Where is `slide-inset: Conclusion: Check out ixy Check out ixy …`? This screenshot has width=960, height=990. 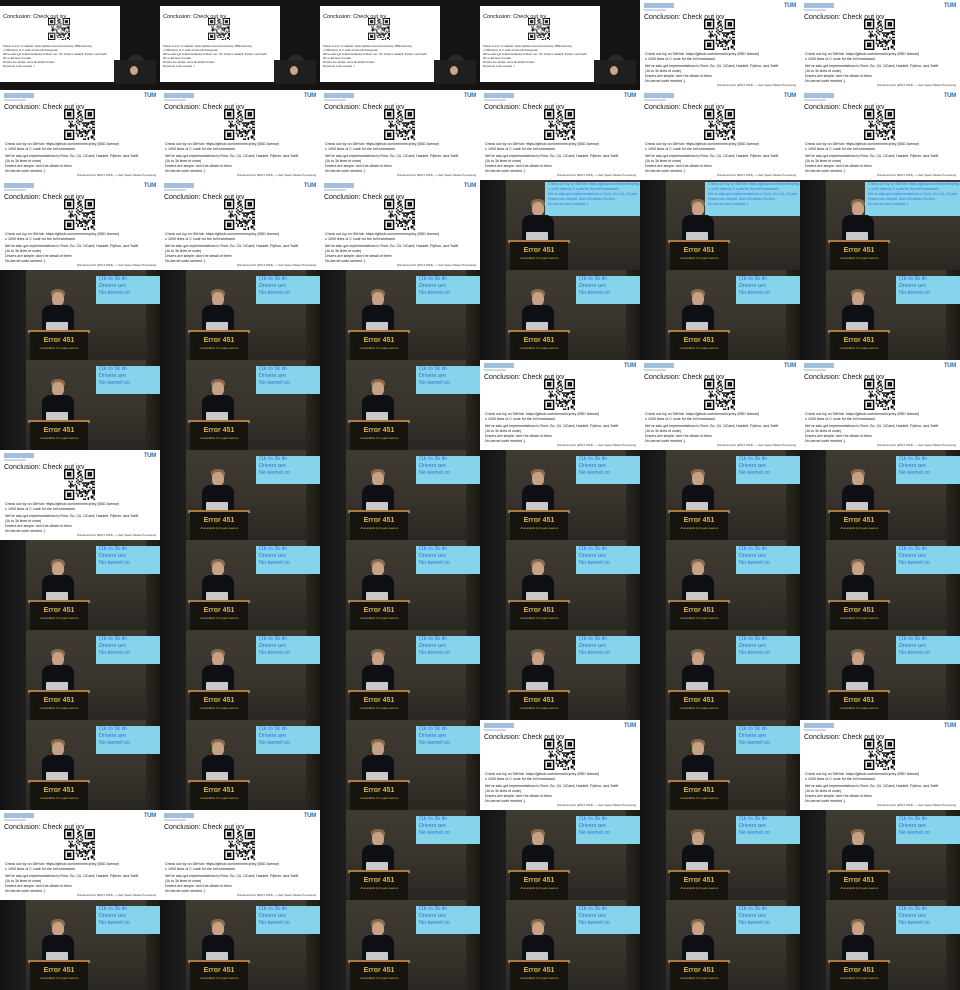 slide-inset: Conclusion: Check out ixy Check out ixy … is located at coordinates (220, 44).